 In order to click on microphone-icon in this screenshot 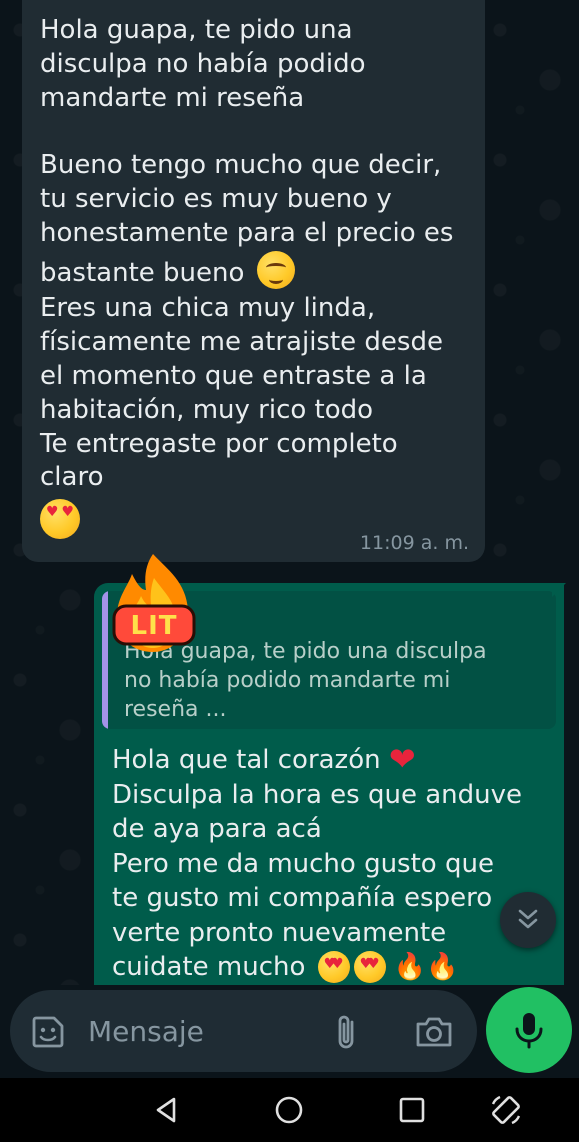, I will do `click(529, 1031)`.